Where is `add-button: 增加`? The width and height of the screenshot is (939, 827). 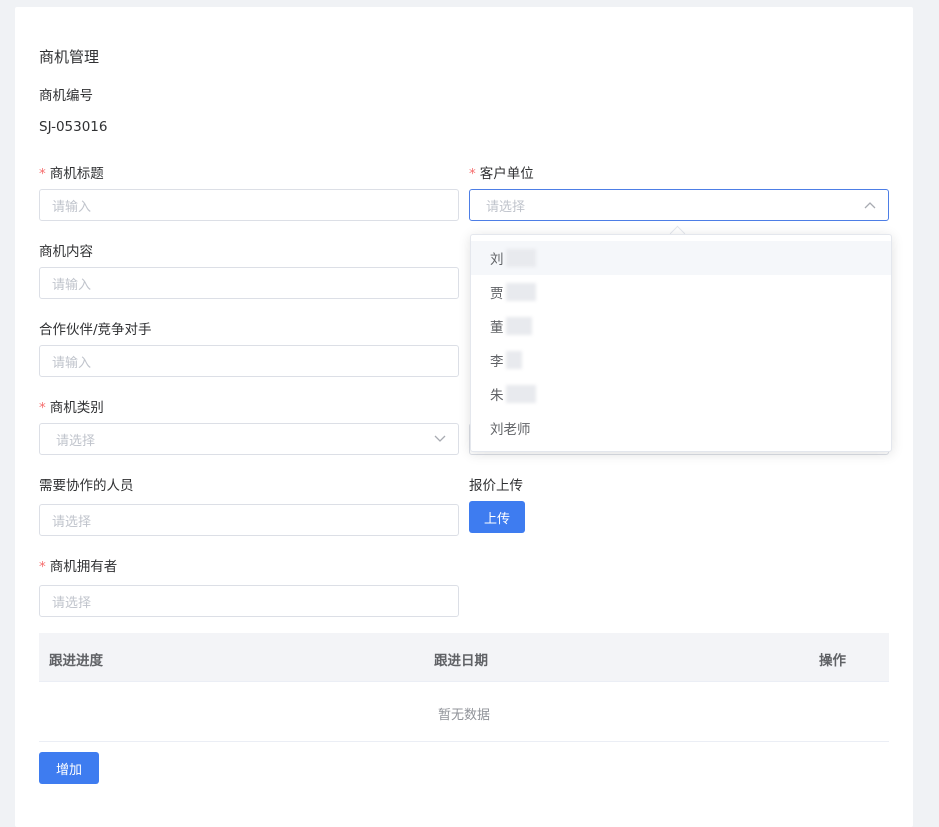 add-button: 增加 is located at coordinates (69, 768).